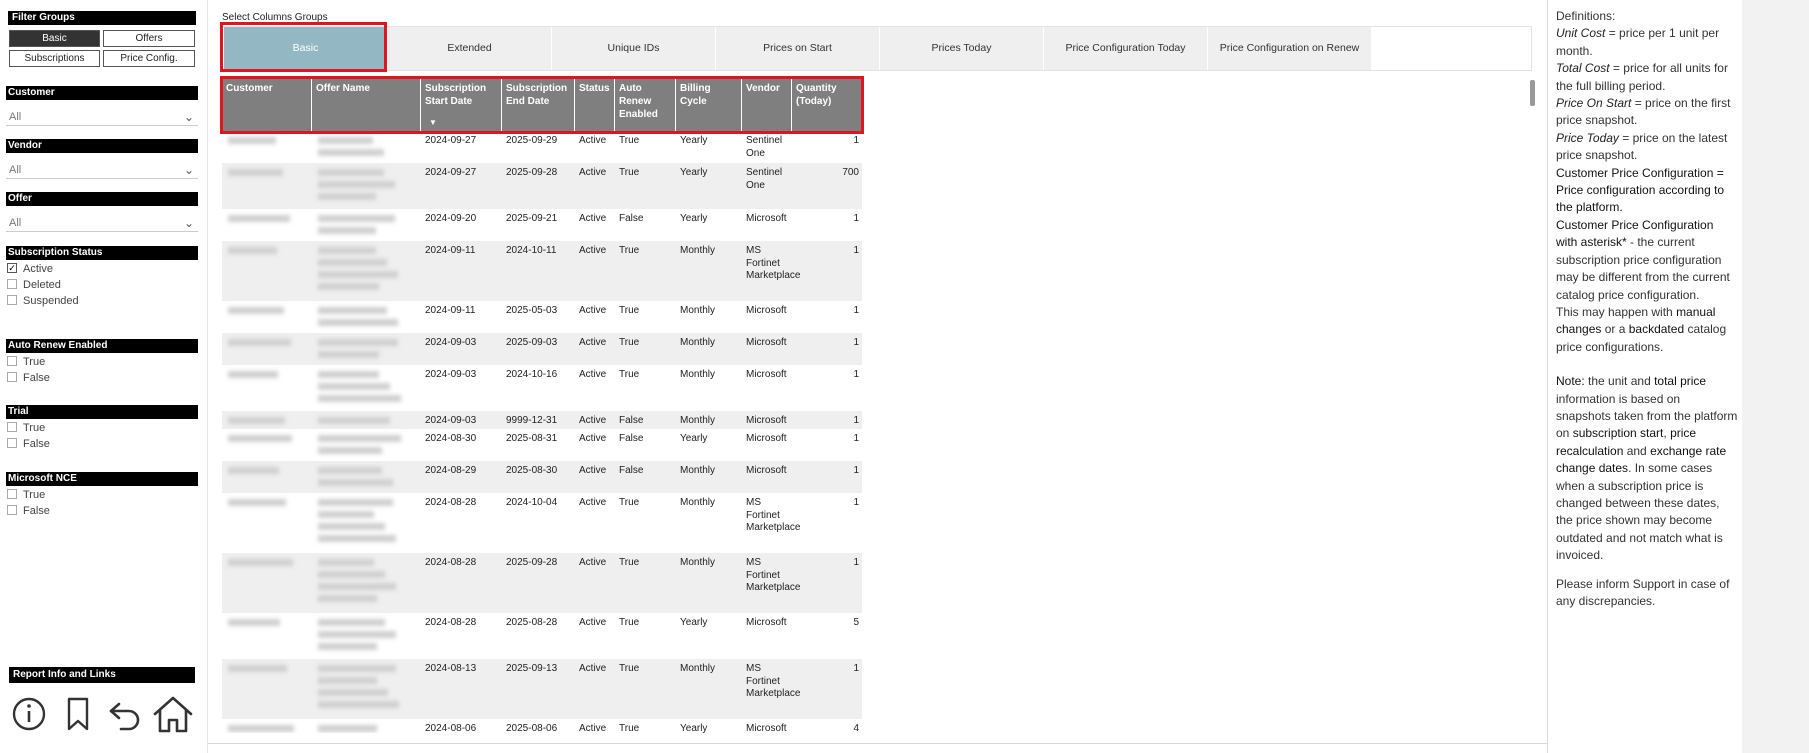  What do you see at coordinates (28, 379) in the screenshot?
I see `auto-renew-false-checkbox: False` at bounding box center [28, 379].